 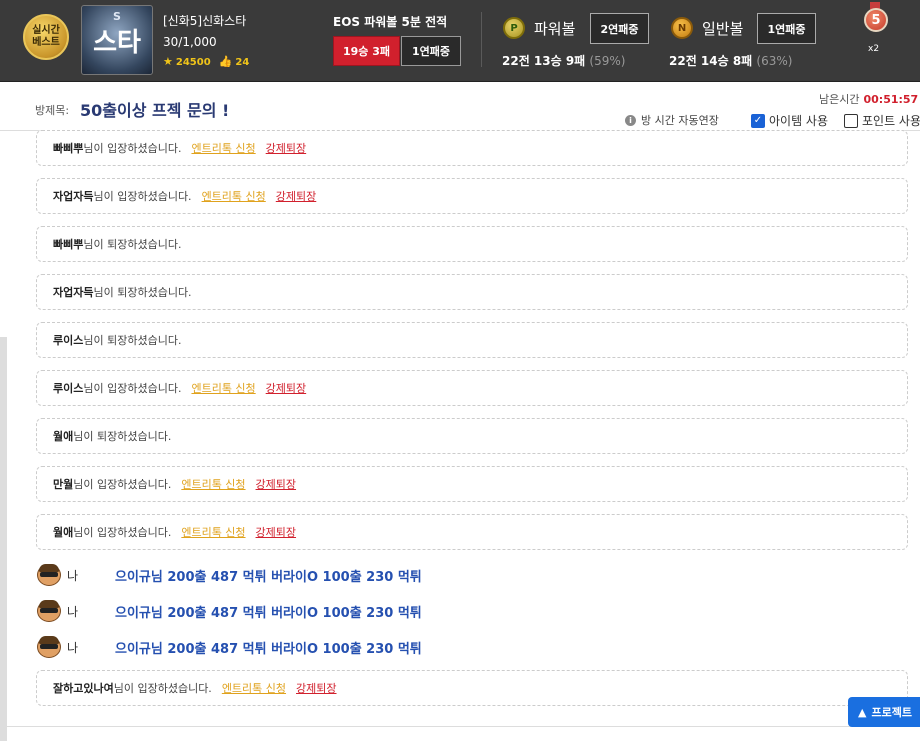 I want to click on eos-streak: 1연패중, so click(x=431, y=51).